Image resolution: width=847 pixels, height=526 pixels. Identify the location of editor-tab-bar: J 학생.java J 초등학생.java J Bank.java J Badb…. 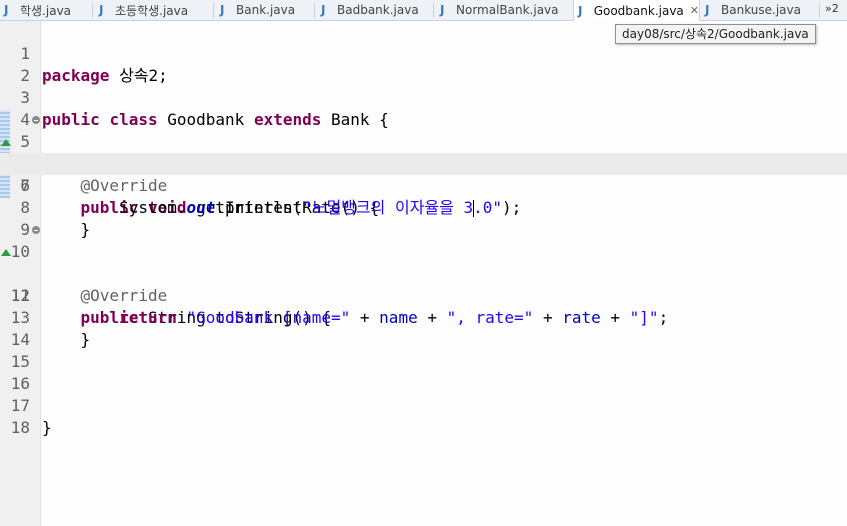
(423, 10).